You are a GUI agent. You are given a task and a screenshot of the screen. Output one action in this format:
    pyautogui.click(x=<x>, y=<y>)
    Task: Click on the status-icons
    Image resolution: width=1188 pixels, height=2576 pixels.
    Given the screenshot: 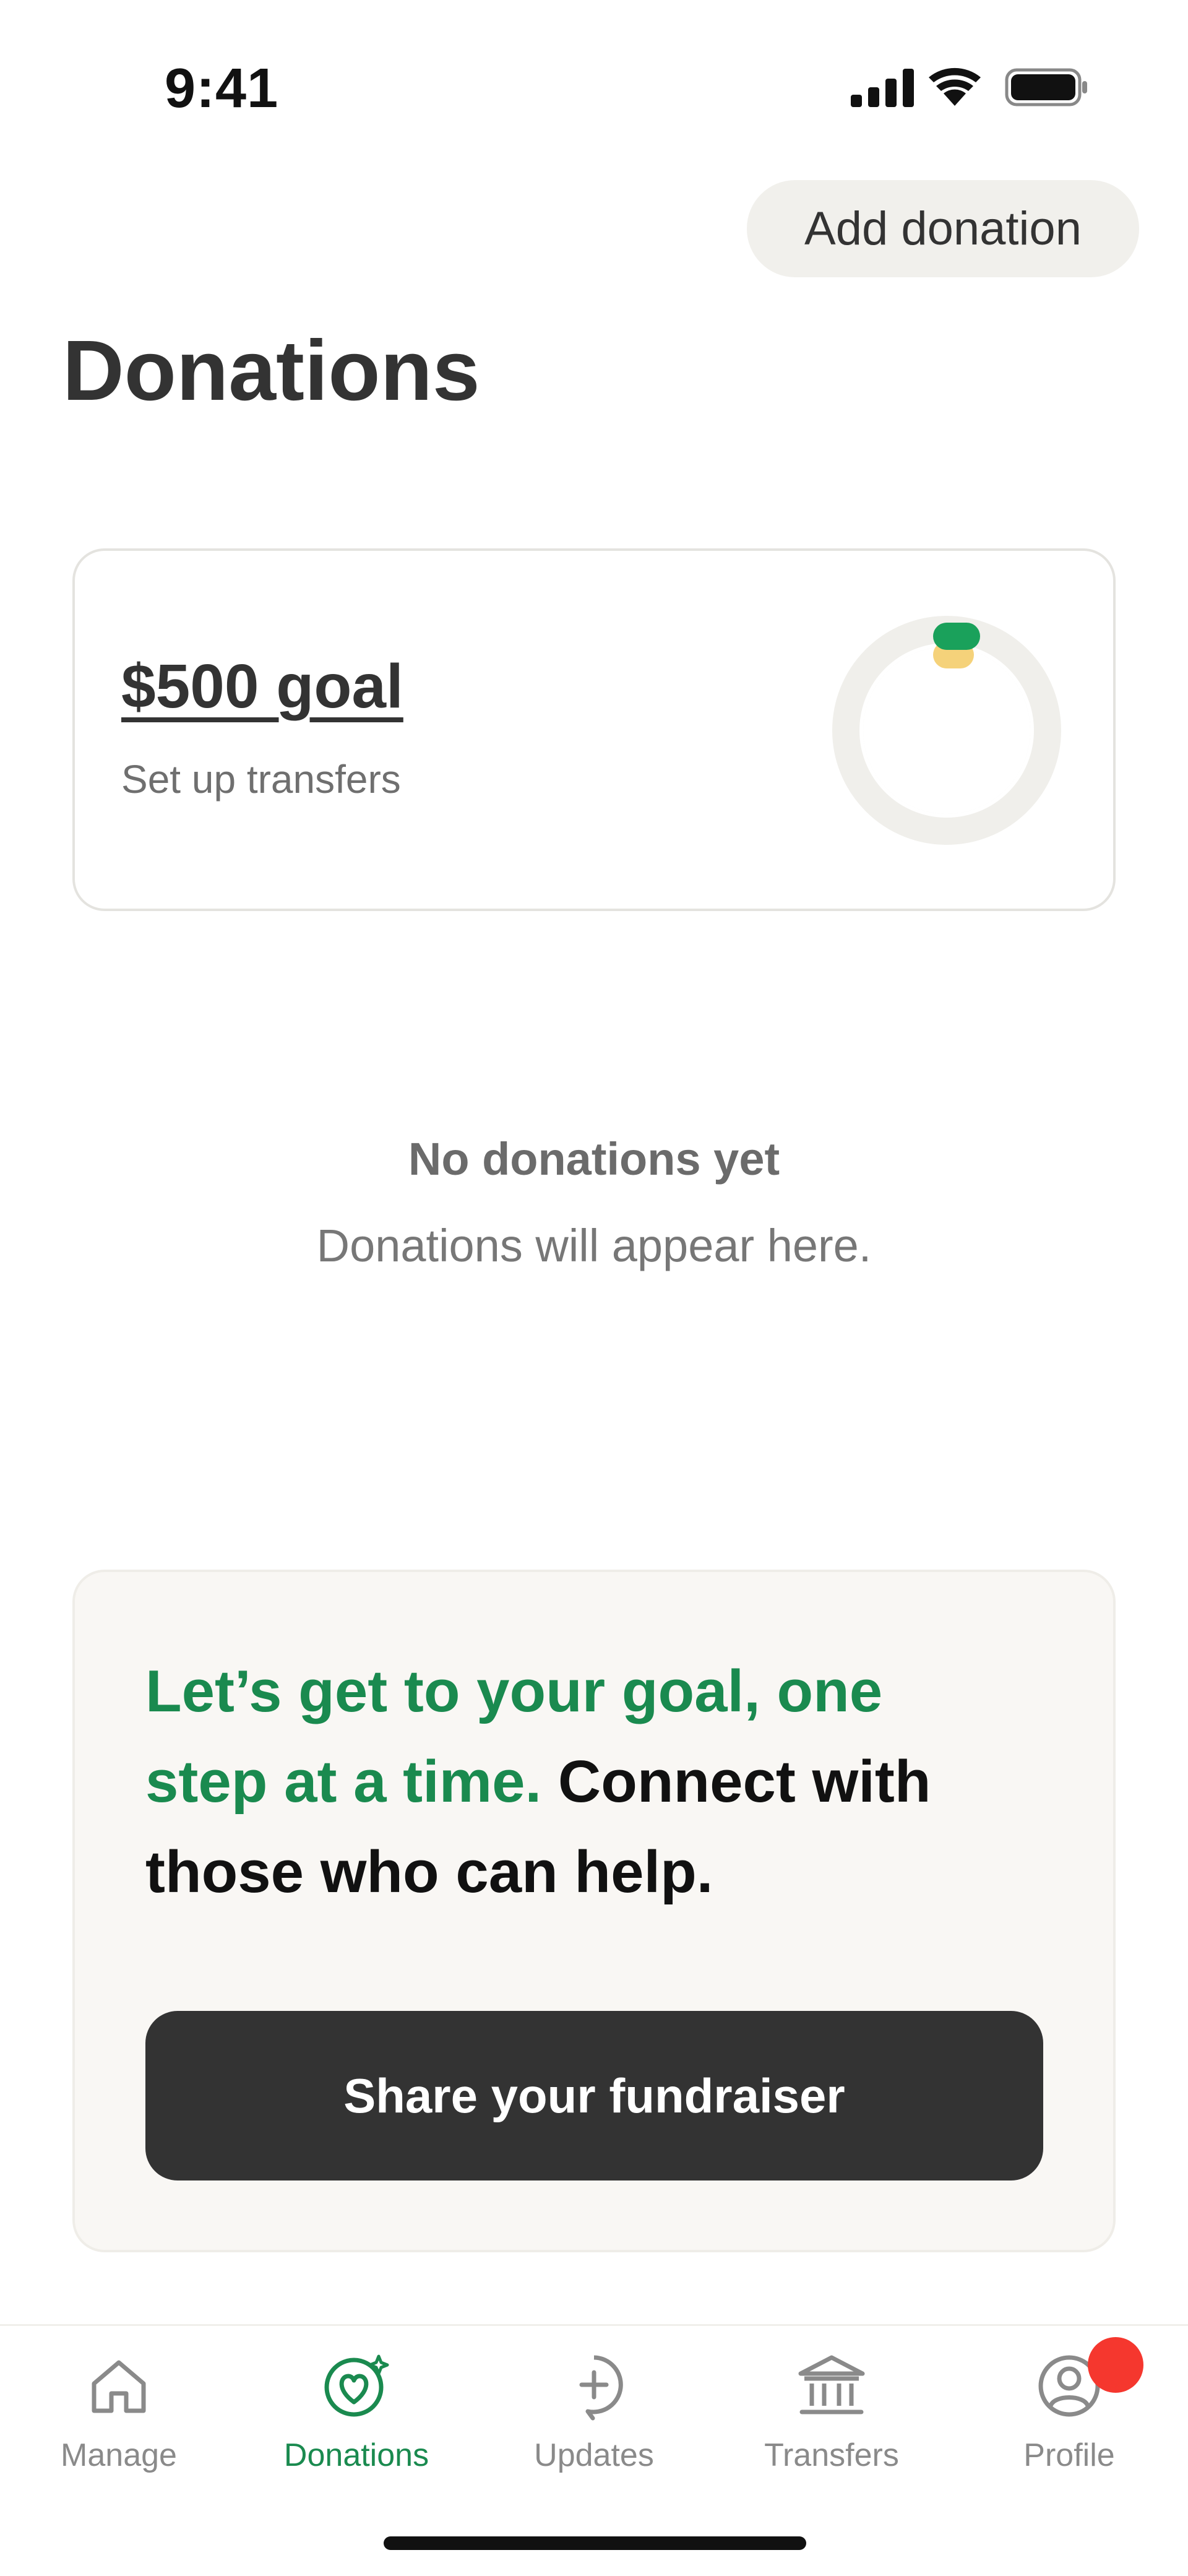 What is the action you would take?
    pyautogui.click(x=969, y=87)
    